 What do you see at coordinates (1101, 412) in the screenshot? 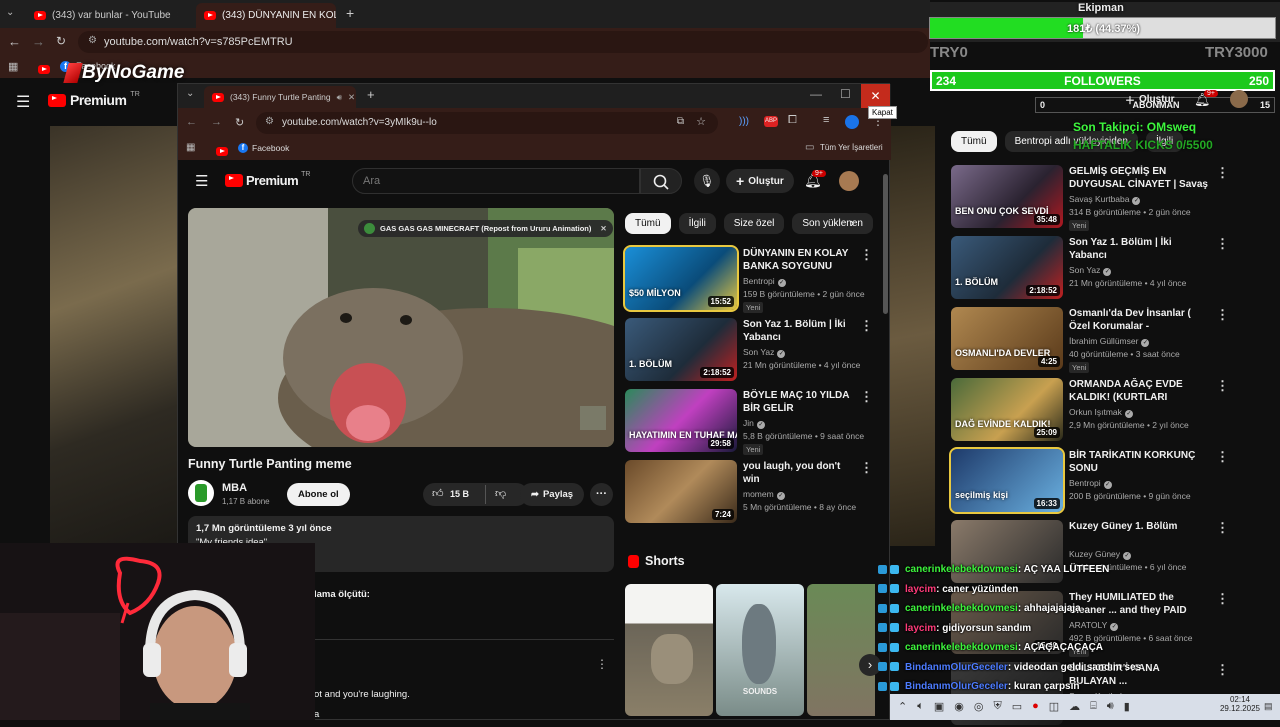
I see `bg-video-channel: Orkun Işıtmak ✓` at bounding box center [1101, 412].